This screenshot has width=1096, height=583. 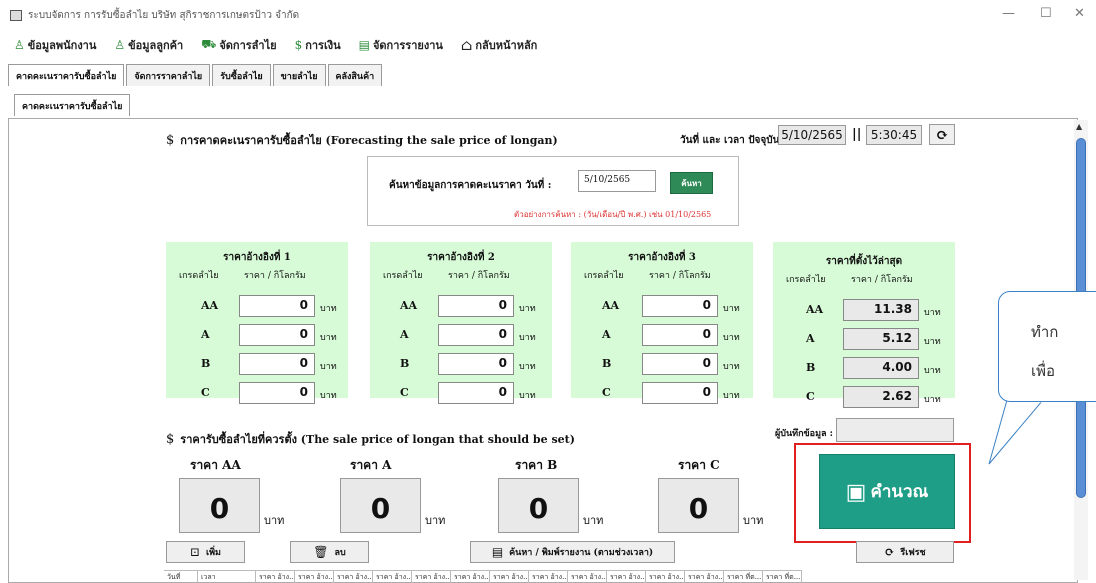 What do you see at coordinates (476, 364) in the screenshot?
I see `ref2-price-b: 0` at bounding box center [476, 364].